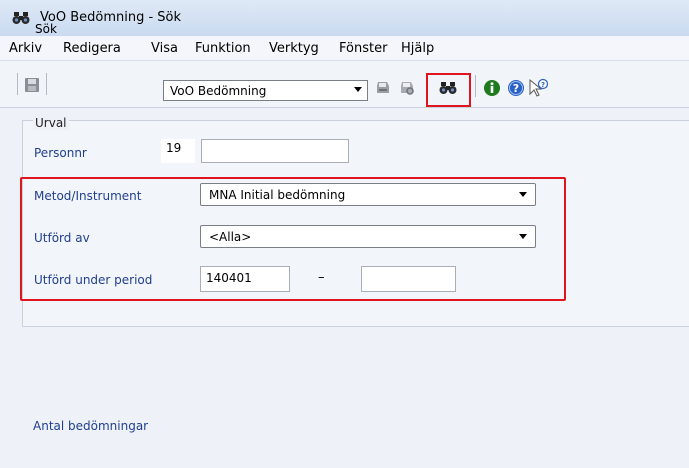 This screenshot has height=468, width=689. Describe the element at coordinates (32, 85) in the screenshot. I see `save-icon` at that location.